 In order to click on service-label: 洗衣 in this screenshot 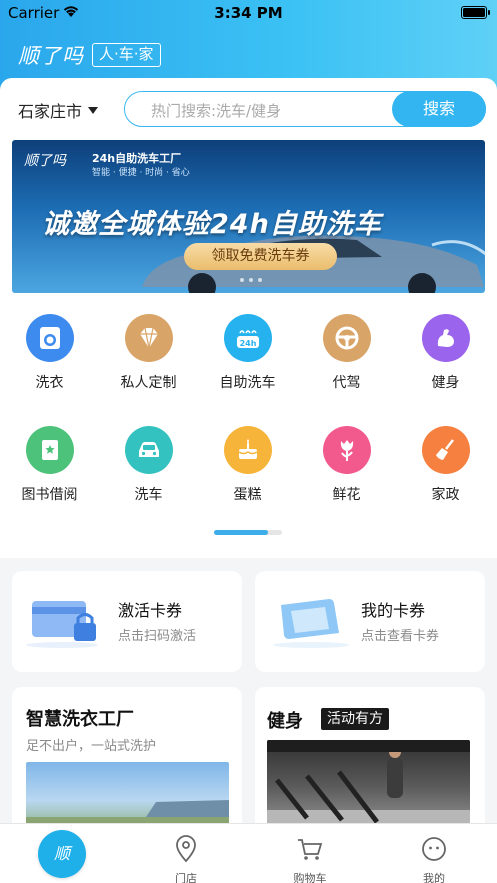, I will do `click(49, 383)`.